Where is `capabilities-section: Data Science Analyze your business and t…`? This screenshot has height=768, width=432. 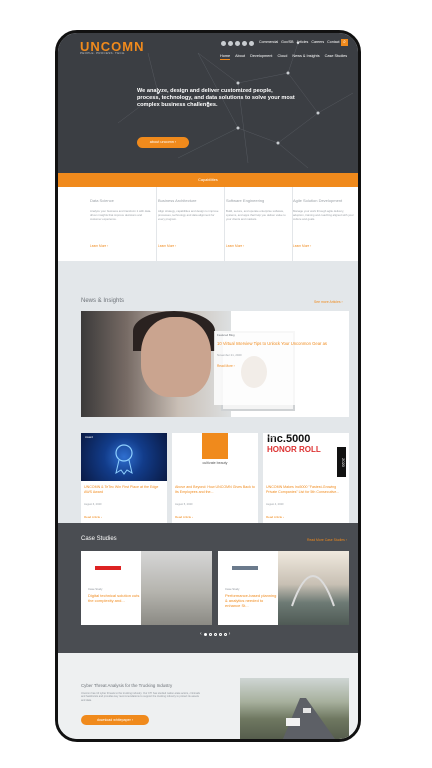
capabilities-section: Data Science Analyze your business and t… is located at coordinates (208, 224).